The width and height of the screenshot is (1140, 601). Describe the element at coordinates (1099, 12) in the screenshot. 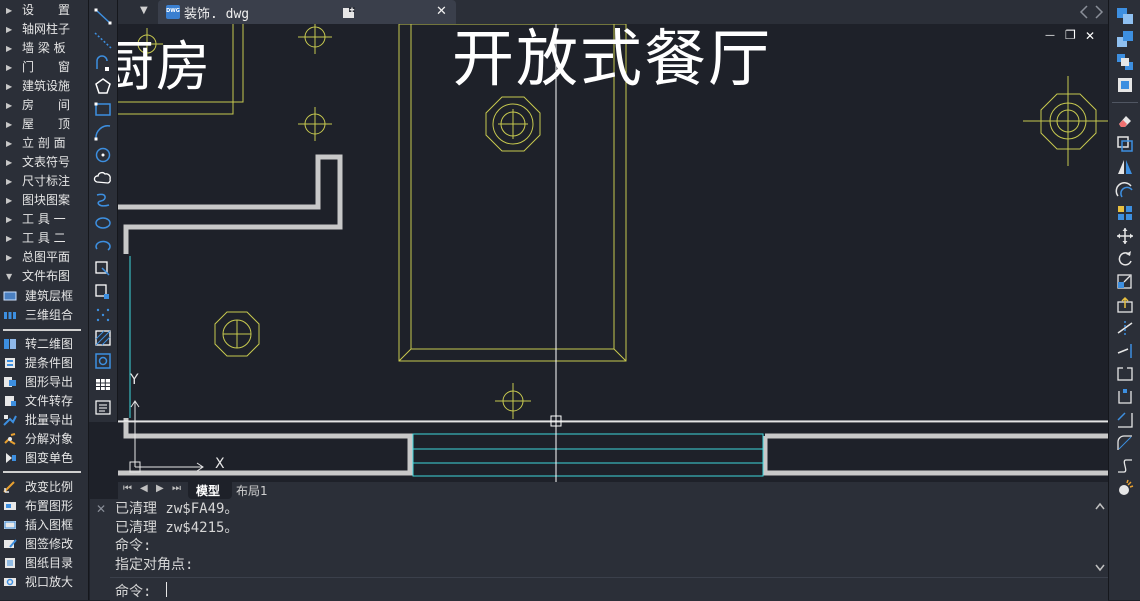

I see `tab-scroll-right-icon` at that location.